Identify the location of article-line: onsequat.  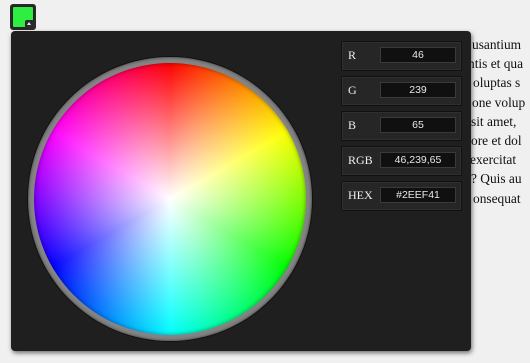
(497, 198).